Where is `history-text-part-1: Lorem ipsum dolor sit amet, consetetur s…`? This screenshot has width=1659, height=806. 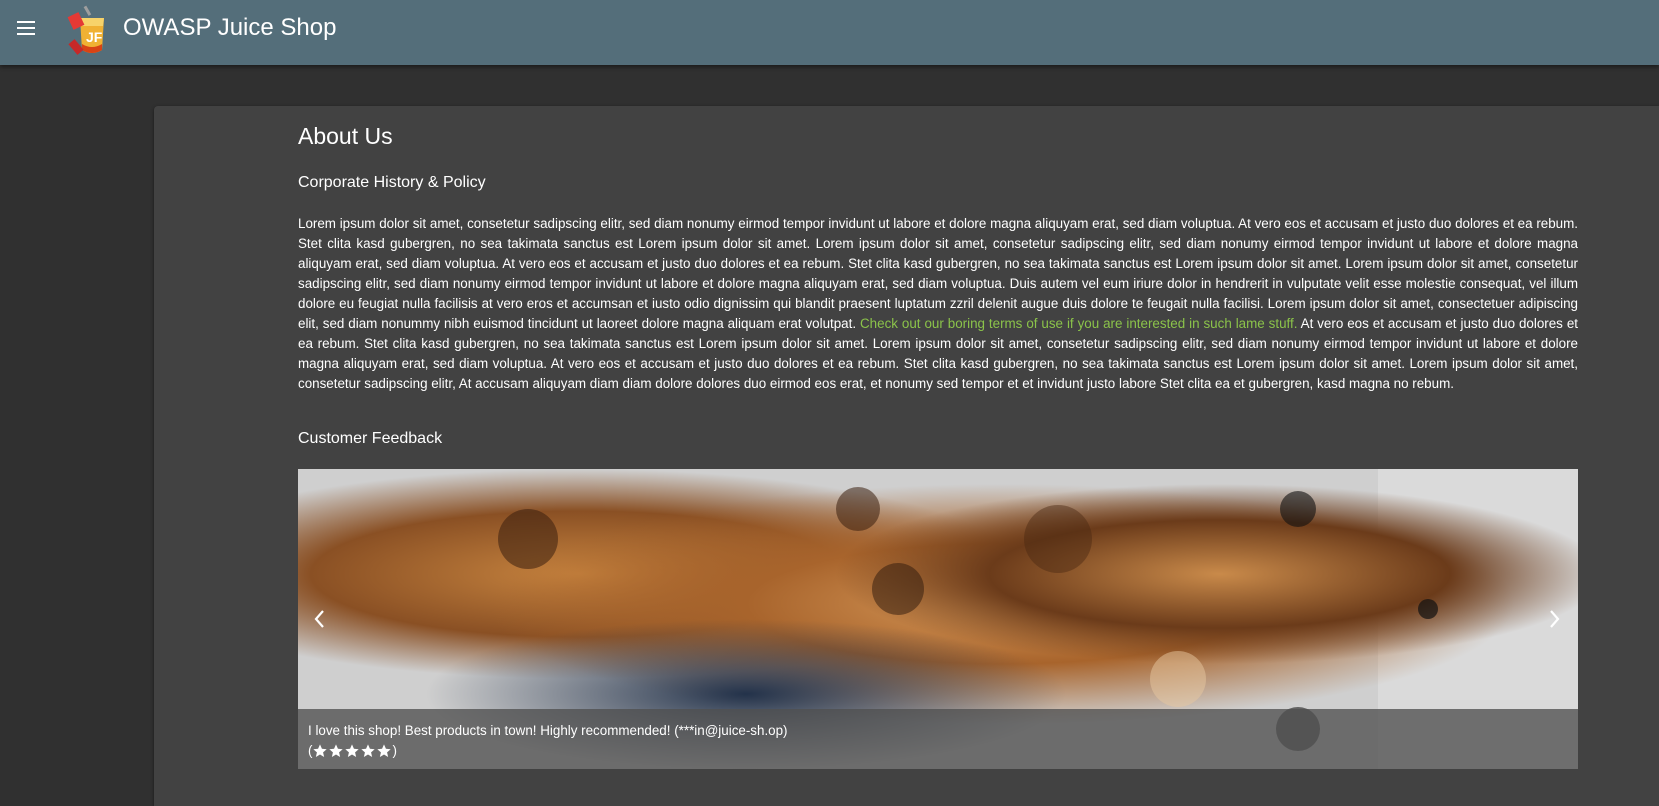 history-text-part-1: Lorem ipsum dolor sit amet, consetetur s… is located at coordinates (938, 273).